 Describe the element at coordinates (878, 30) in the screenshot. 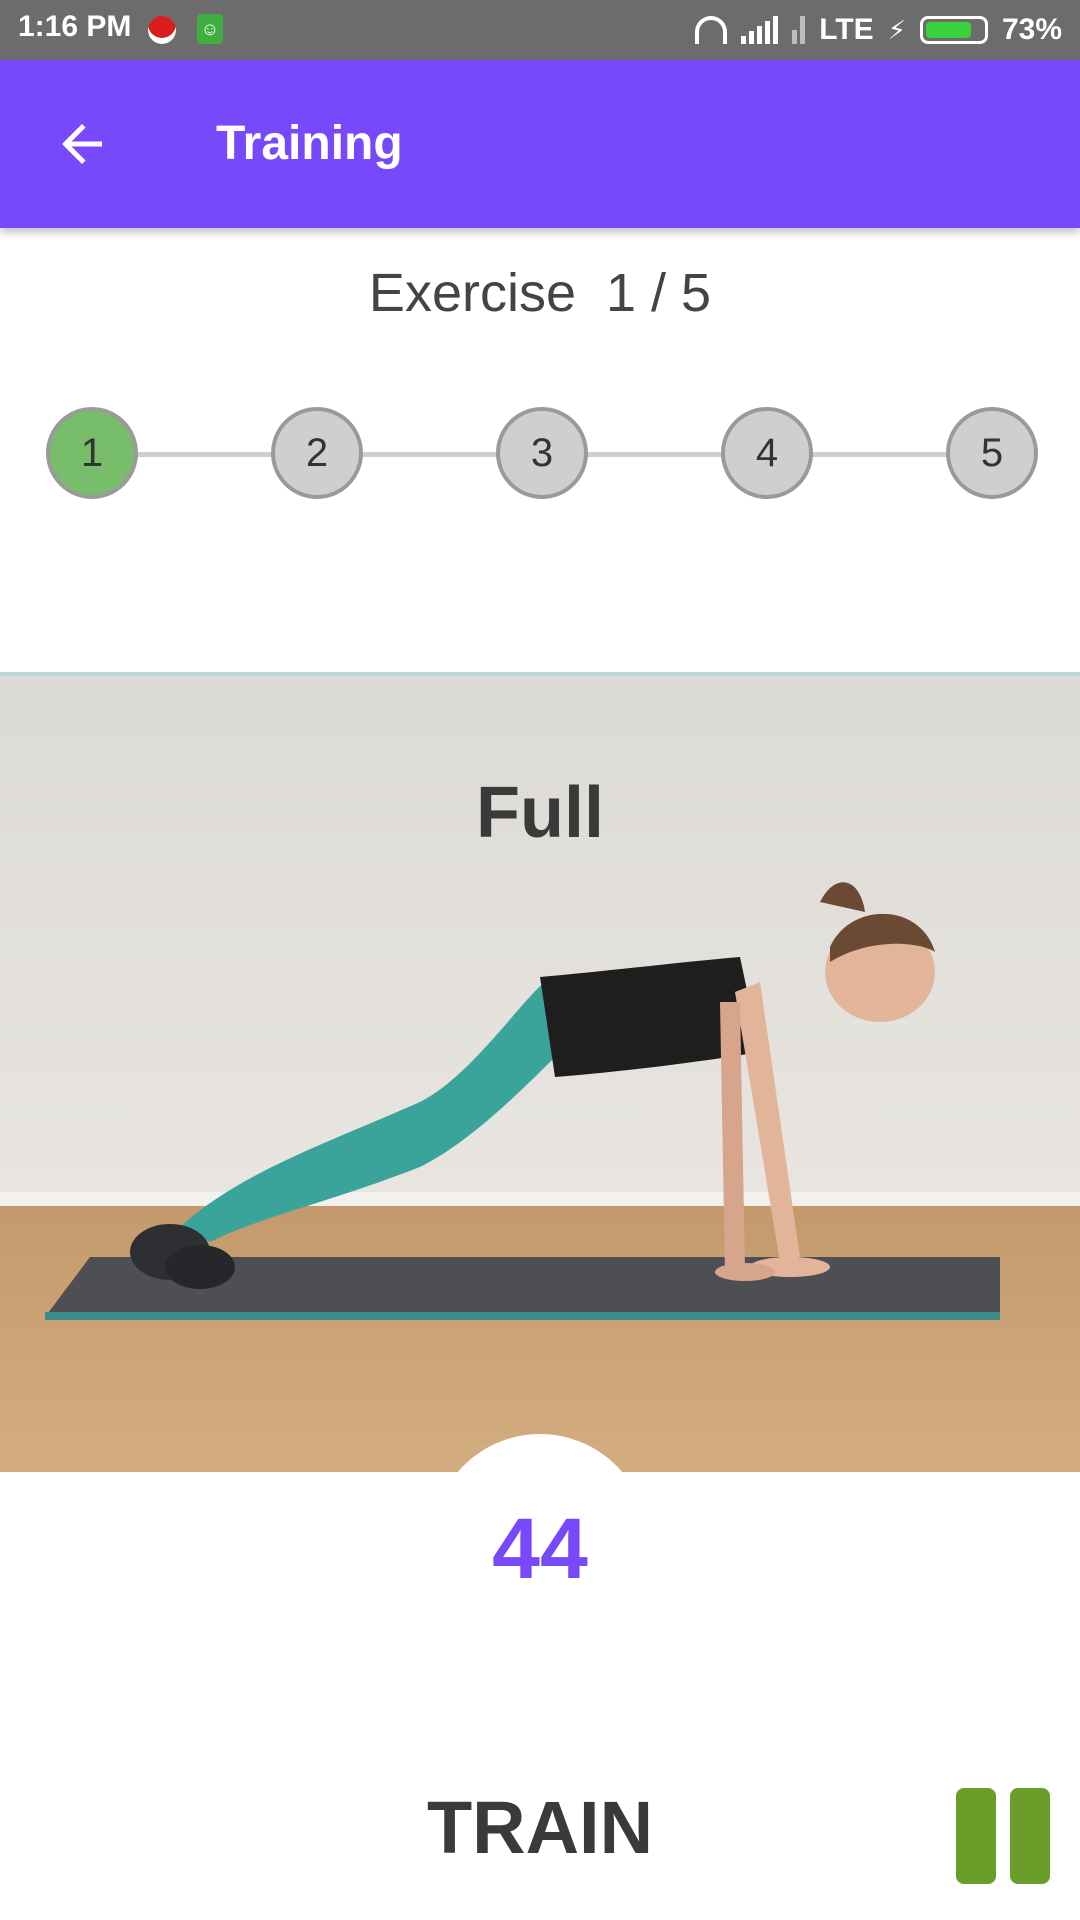

I see `status-right-cluster: LTE ⚡ 73%` at that location.